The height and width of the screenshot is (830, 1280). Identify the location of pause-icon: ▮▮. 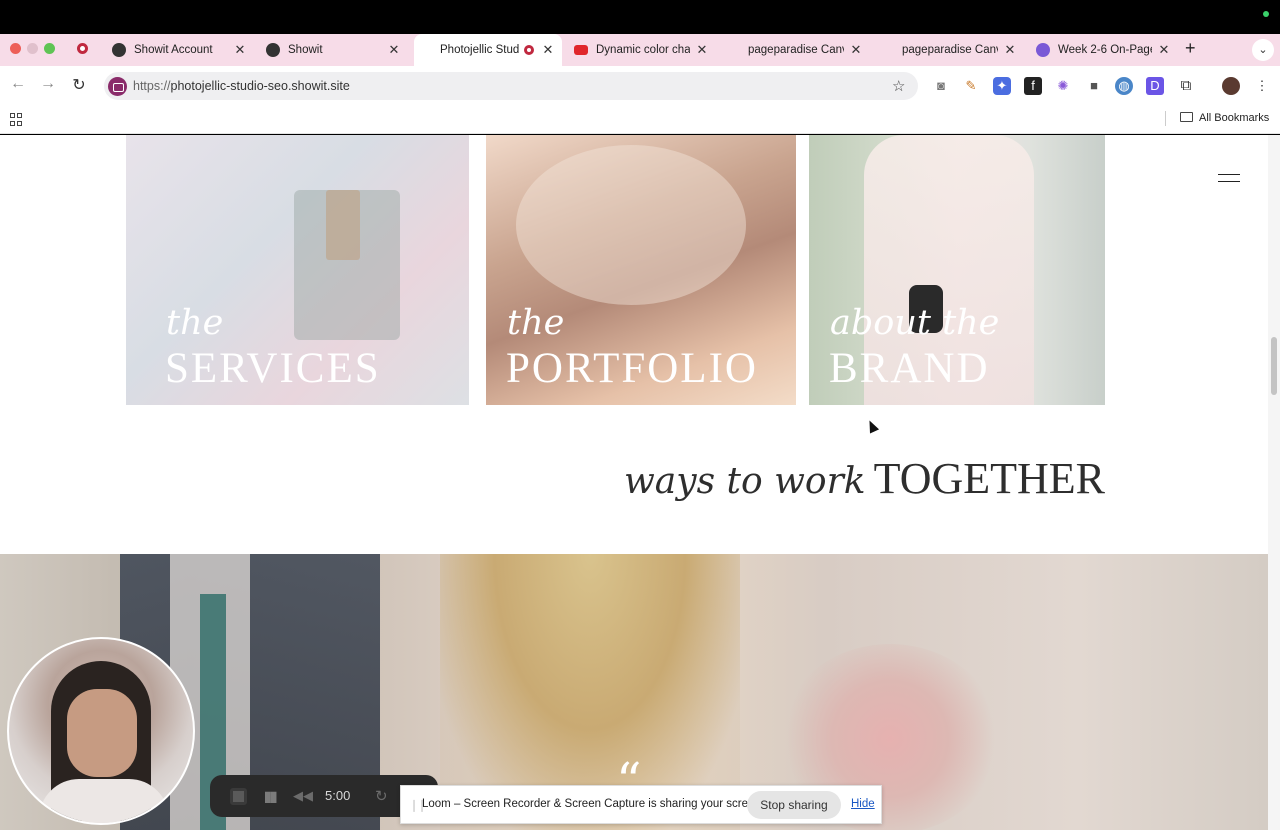
(270, 796).